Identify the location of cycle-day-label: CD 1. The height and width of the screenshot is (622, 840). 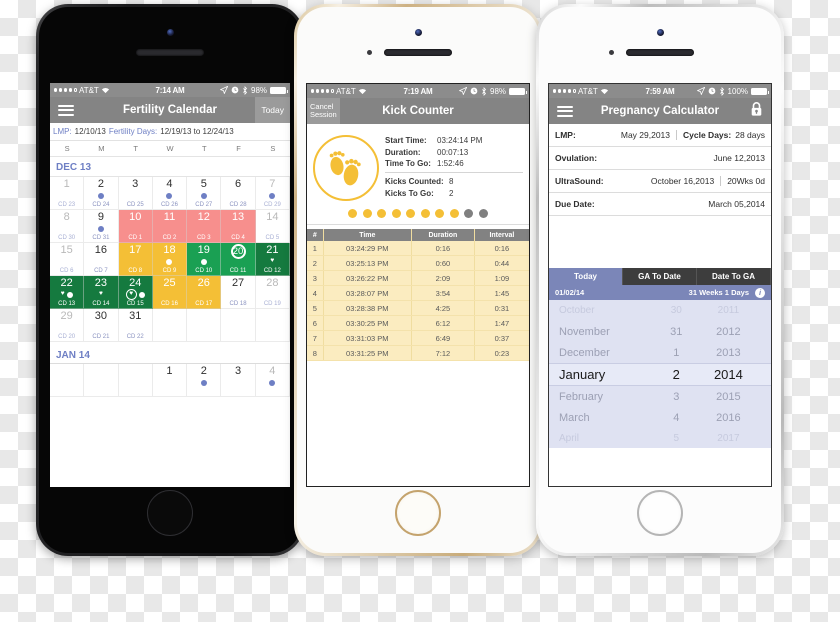
(135, 237).